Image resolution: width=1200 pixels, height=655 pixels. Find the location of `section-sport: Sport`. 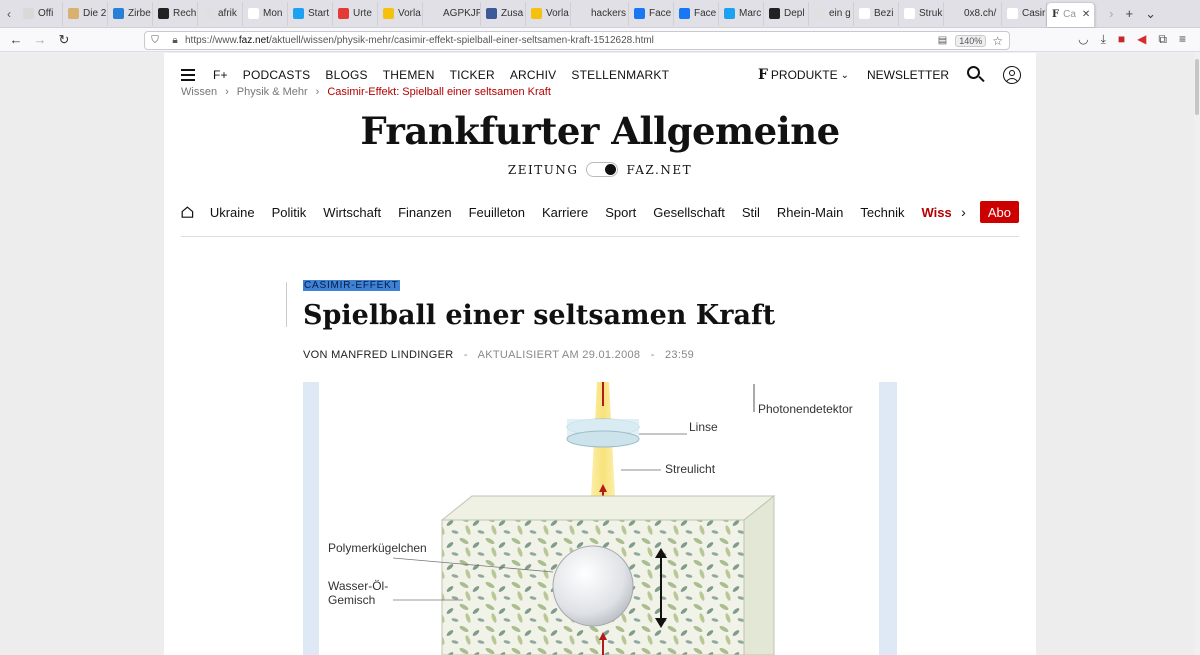

section-sport: Sport is located at coordinates (620, 212).